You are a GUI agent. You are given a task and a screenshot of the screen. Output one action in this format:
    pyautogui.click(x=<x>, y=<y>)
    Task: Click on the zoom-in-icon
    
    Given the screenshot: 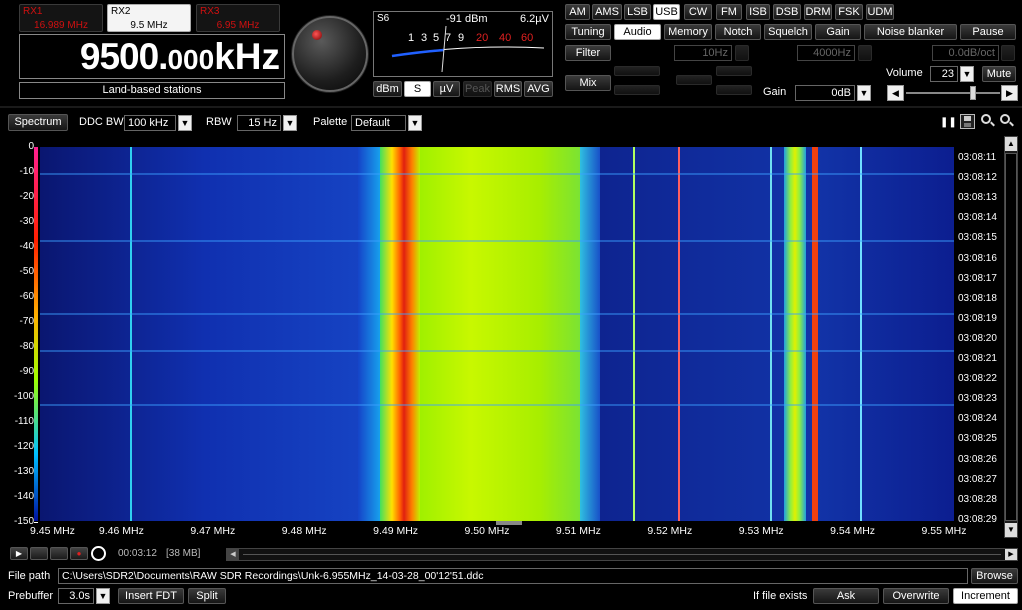 What is the action you would take?
    pyautogui.click(x=988, y=121)
    